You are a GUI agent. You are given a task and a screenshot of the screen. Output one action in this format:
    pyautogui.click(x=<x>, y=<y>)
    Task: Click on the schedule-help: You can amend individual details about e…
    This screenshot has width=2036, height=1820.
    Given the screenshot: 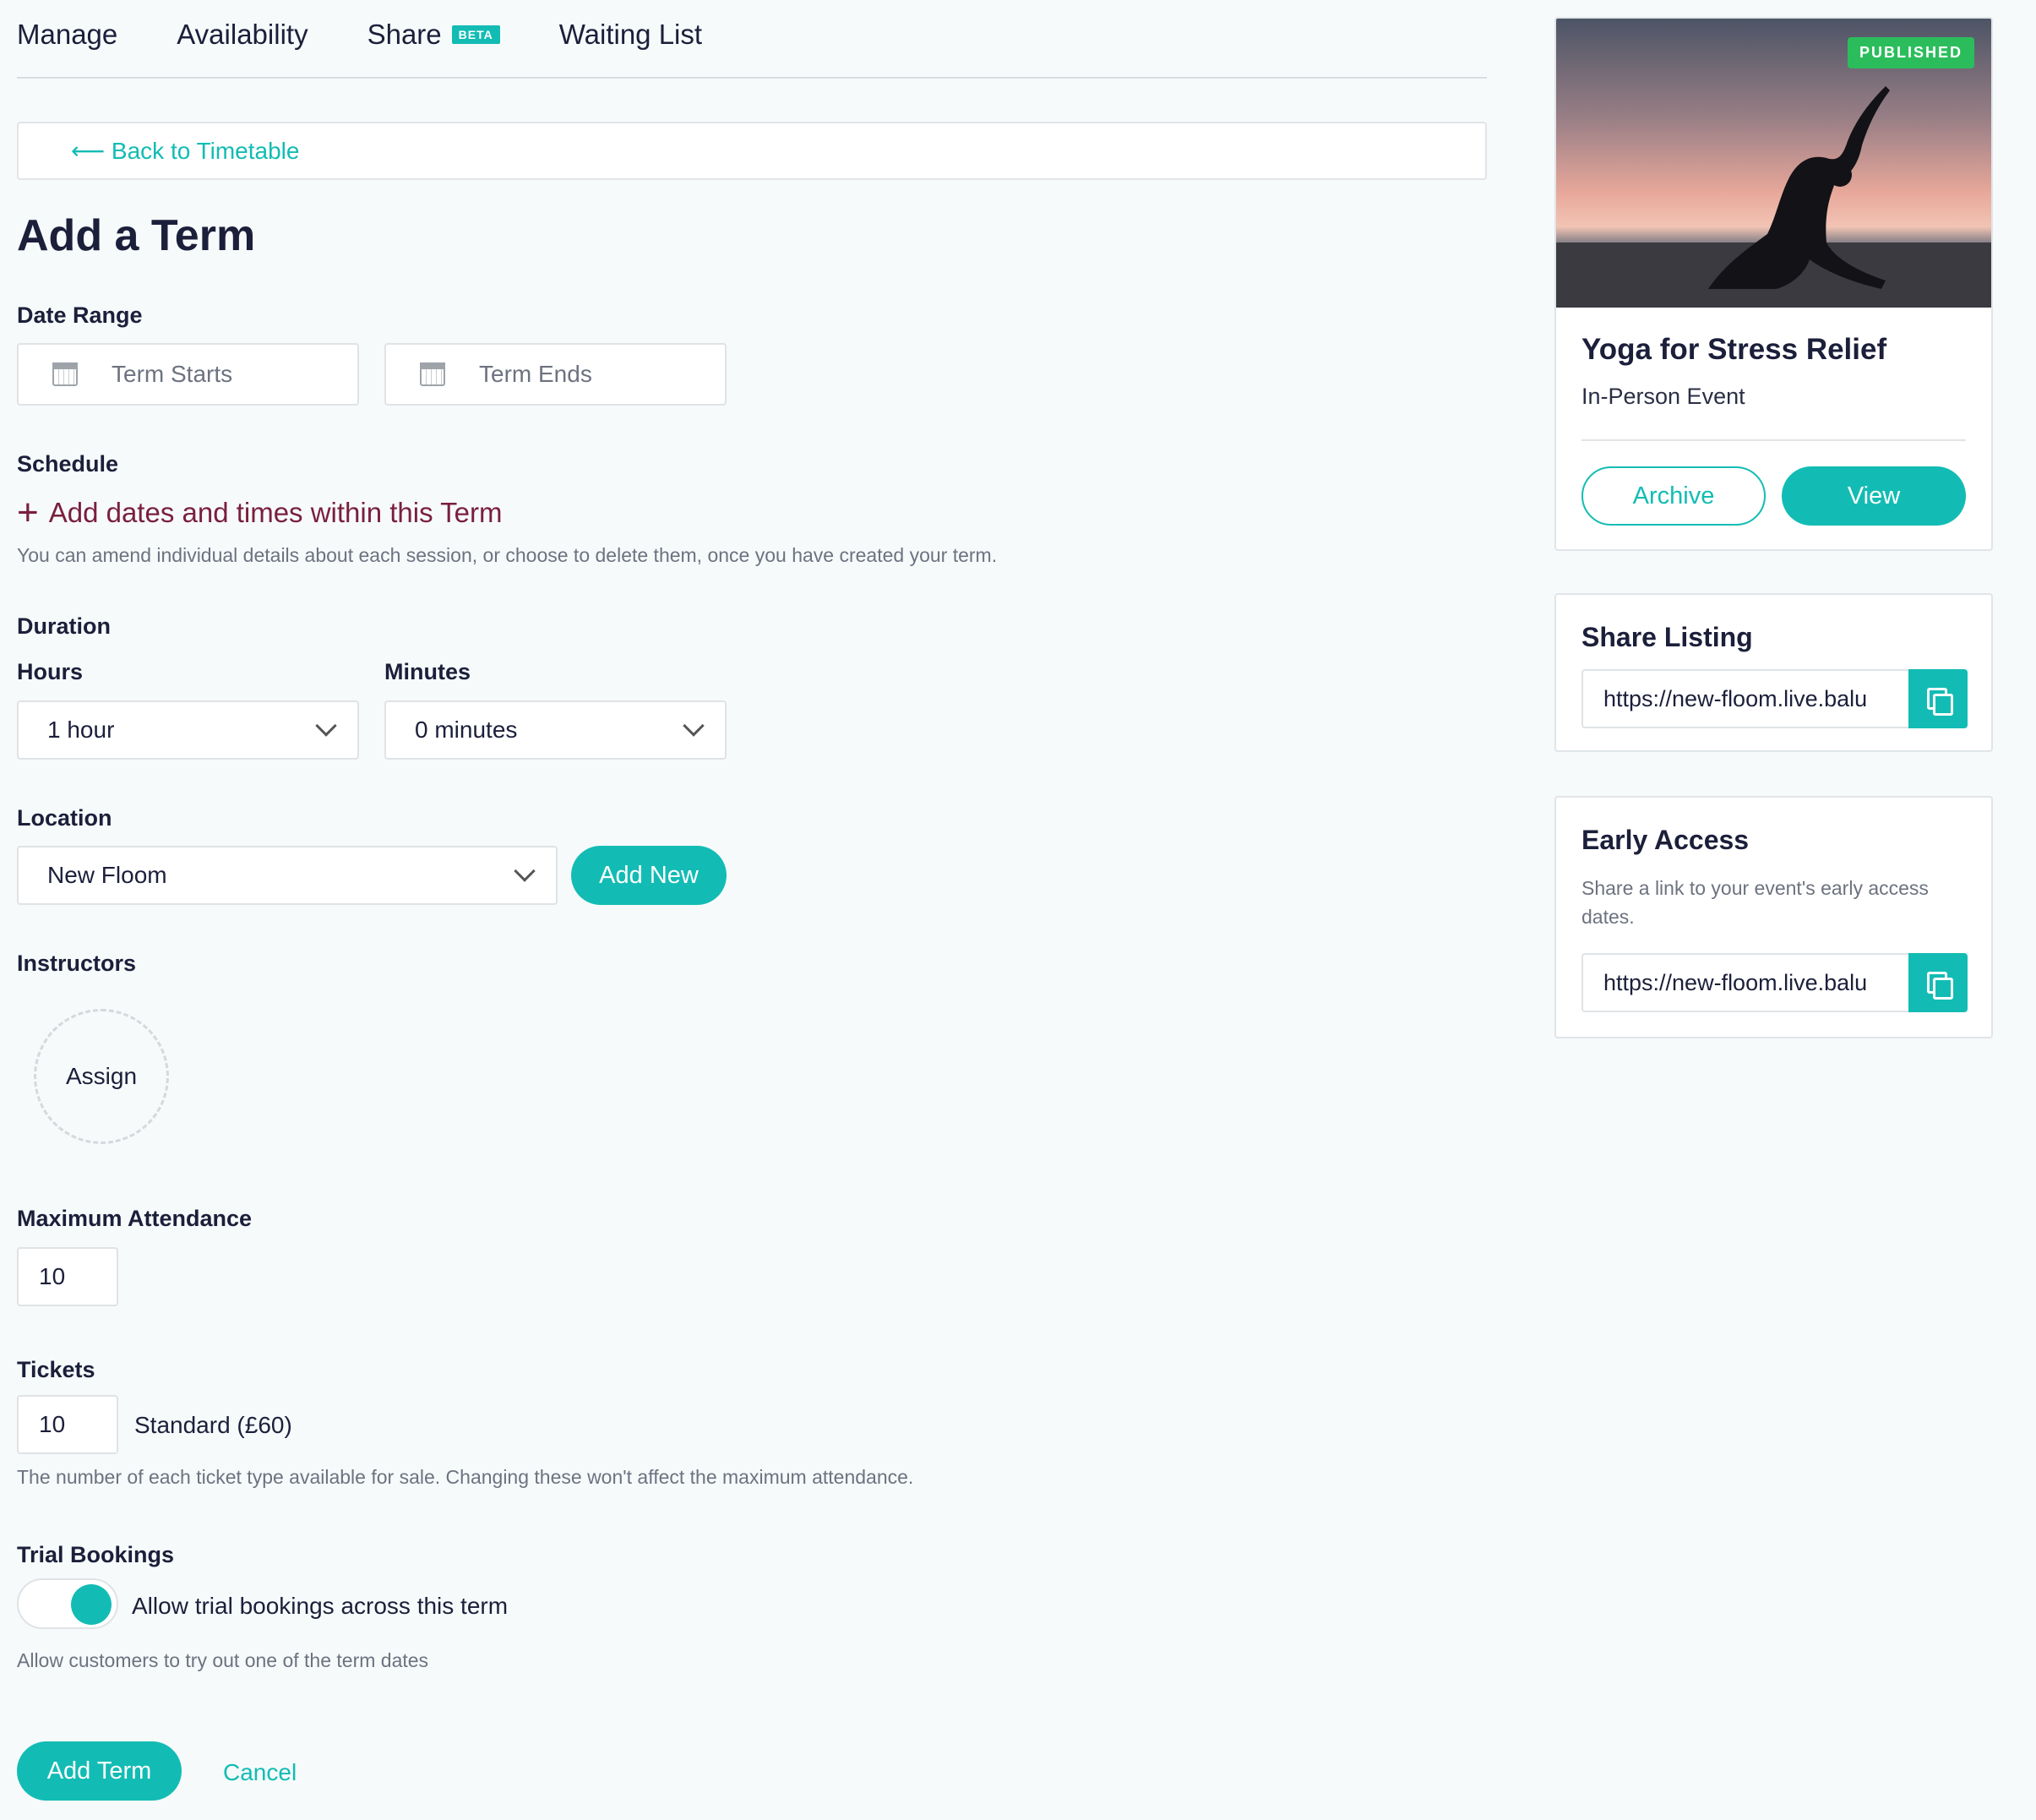 What is the action you would take?
    pyautogui.click(x=508, y=555)
    